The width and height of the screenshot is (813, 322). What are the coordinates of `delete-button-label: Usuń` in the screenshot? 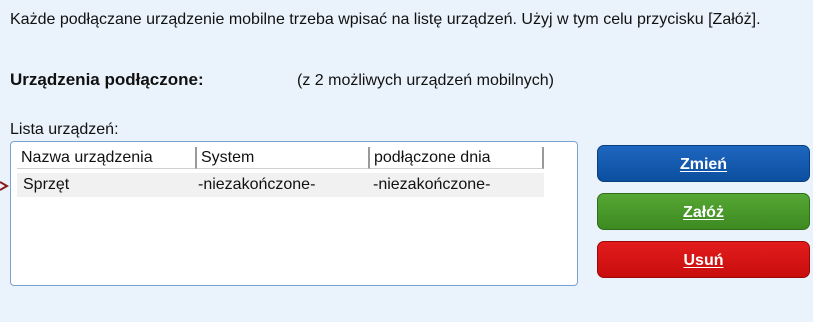 It's located at (703, 260).